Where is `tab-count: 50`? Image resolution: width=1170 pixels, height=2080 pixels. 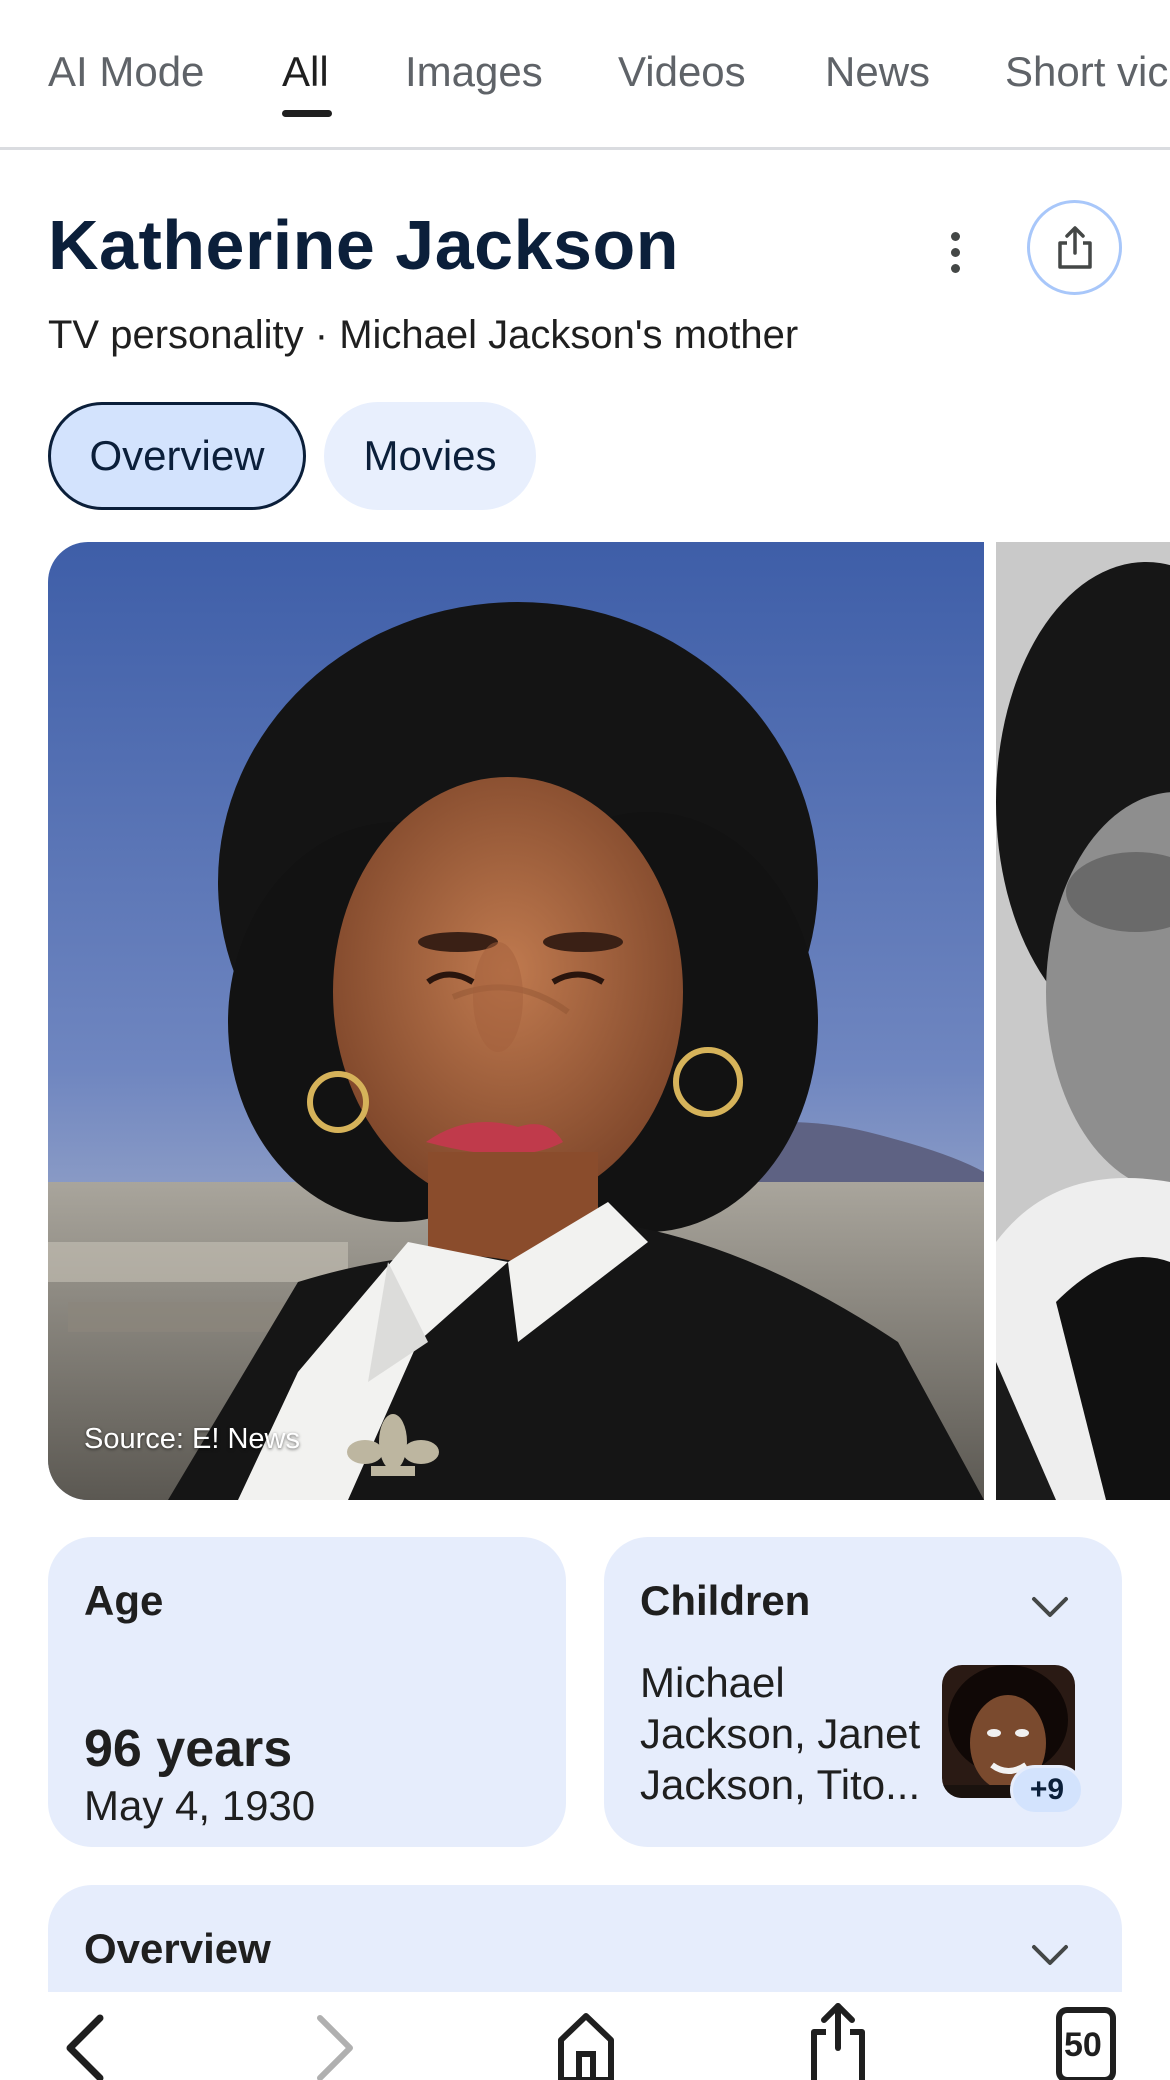
tab-count: 50 is located at coordinates (1083, 2045).